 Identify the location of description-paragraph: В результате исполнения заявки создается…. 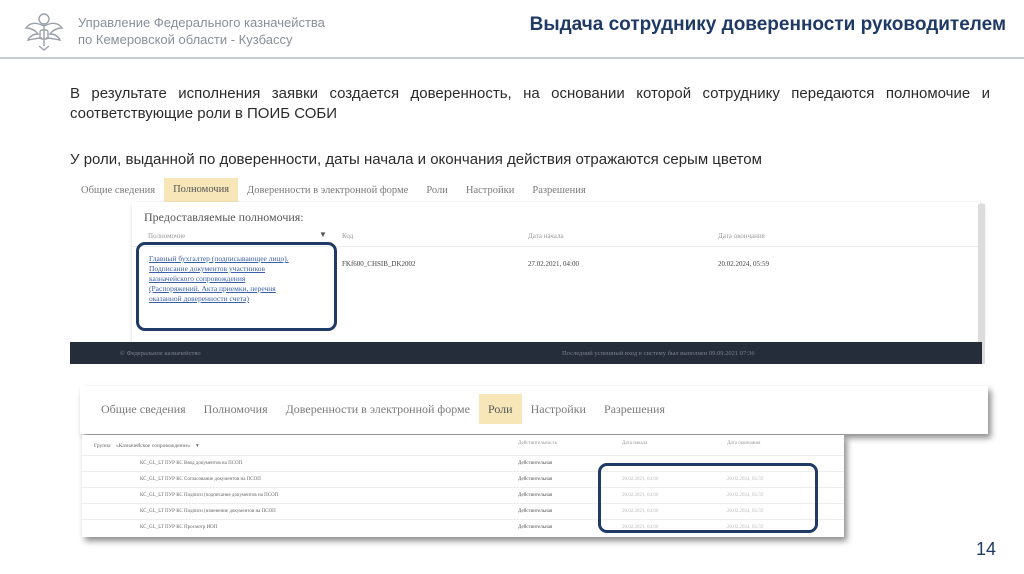
(530, 103).